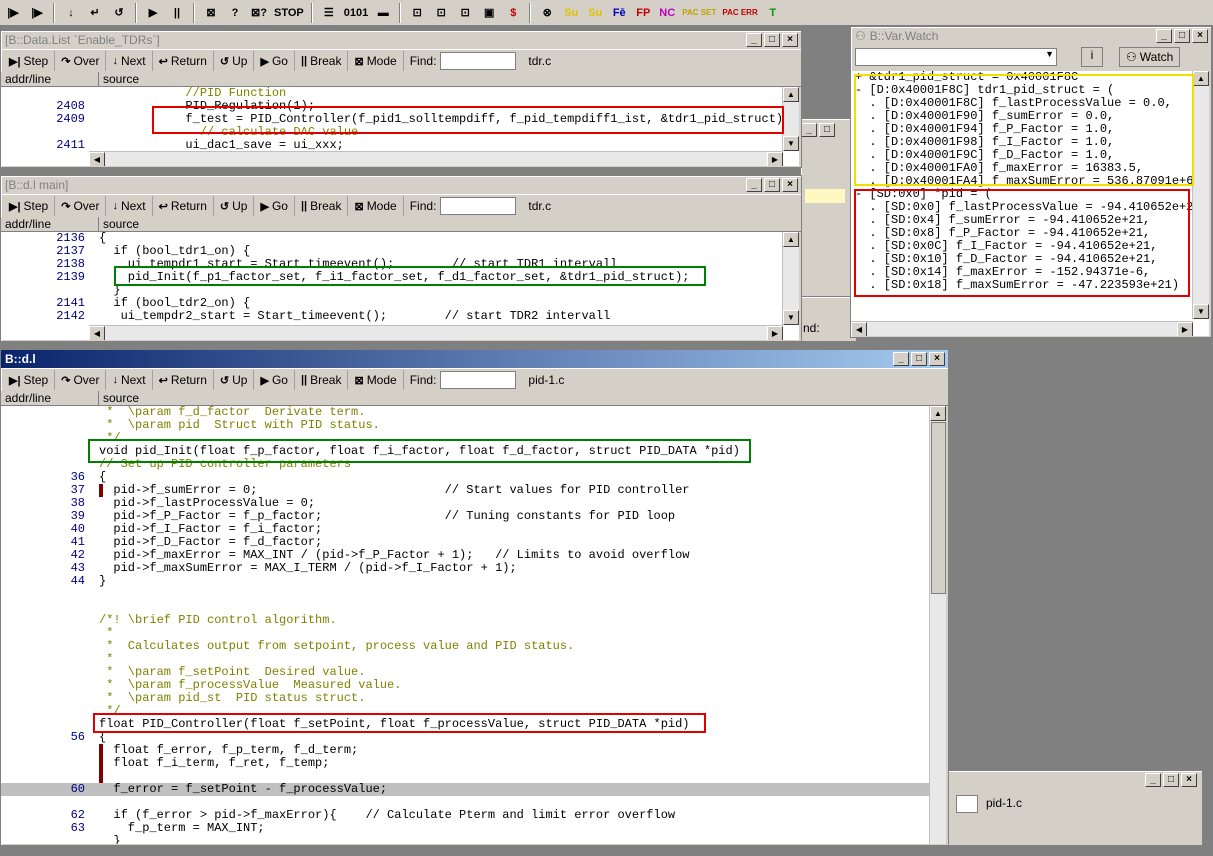  What do you see at coordinates (419, 451) in the screenshot?
I see `highlight-pid-init-def` at bounding box center [419, 451].